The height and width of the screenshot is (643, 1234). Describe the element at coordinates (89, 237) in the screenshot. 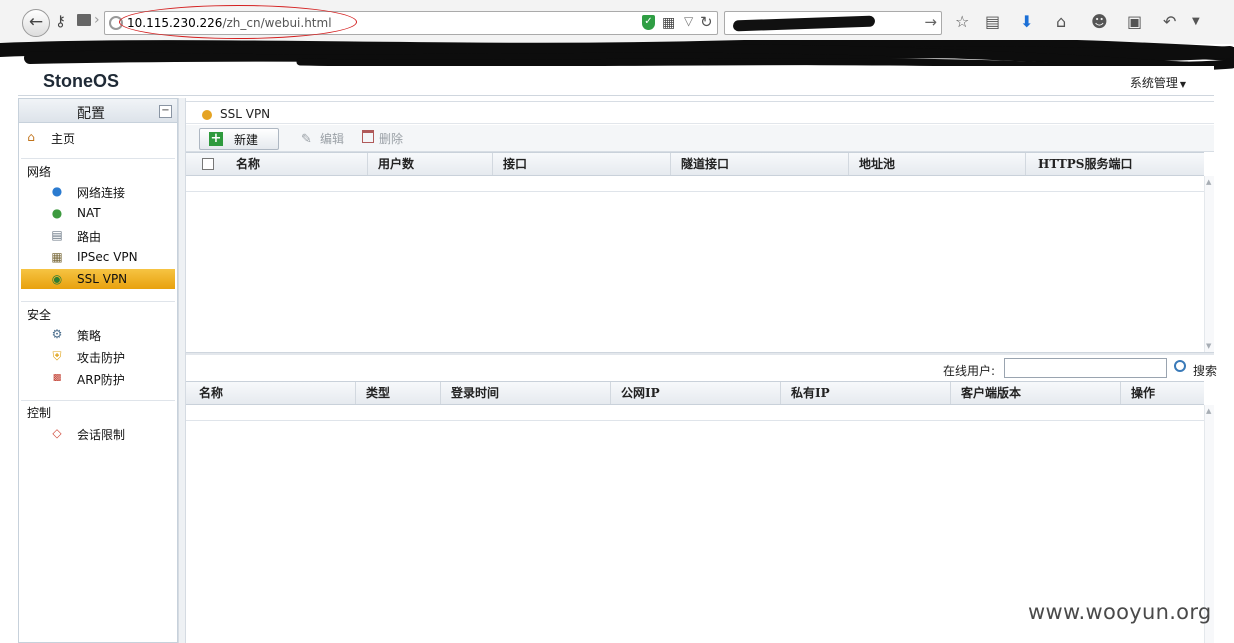

I see `sidebar-item-label: 路由` at that location.